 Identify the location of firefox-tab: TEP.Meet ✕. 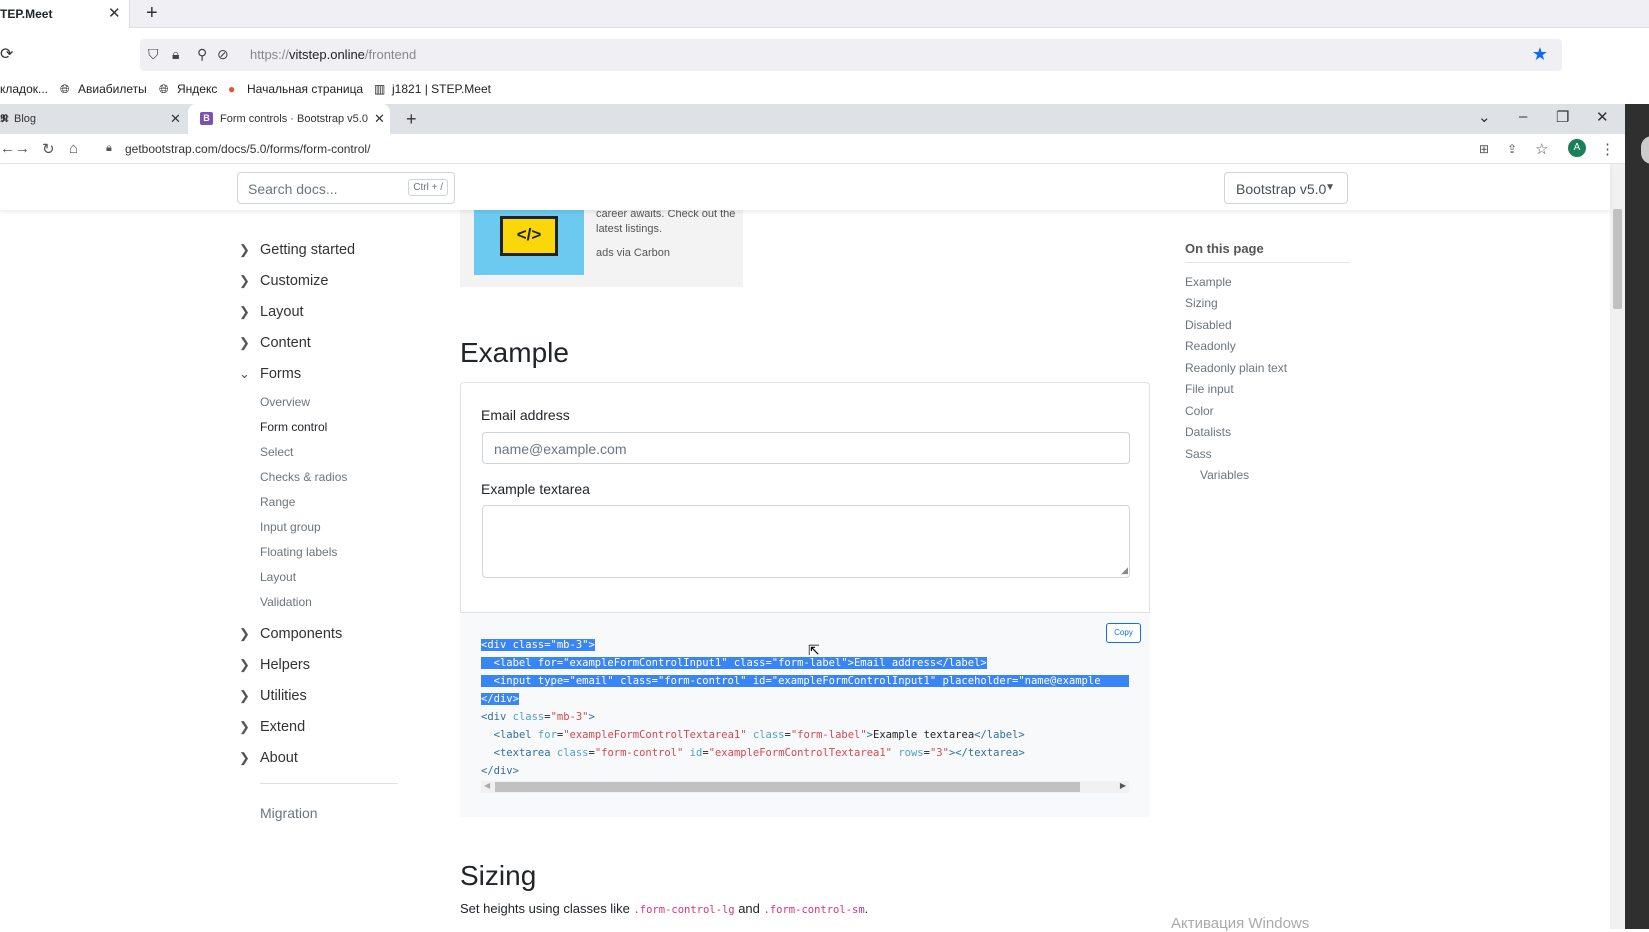
(65, 14).